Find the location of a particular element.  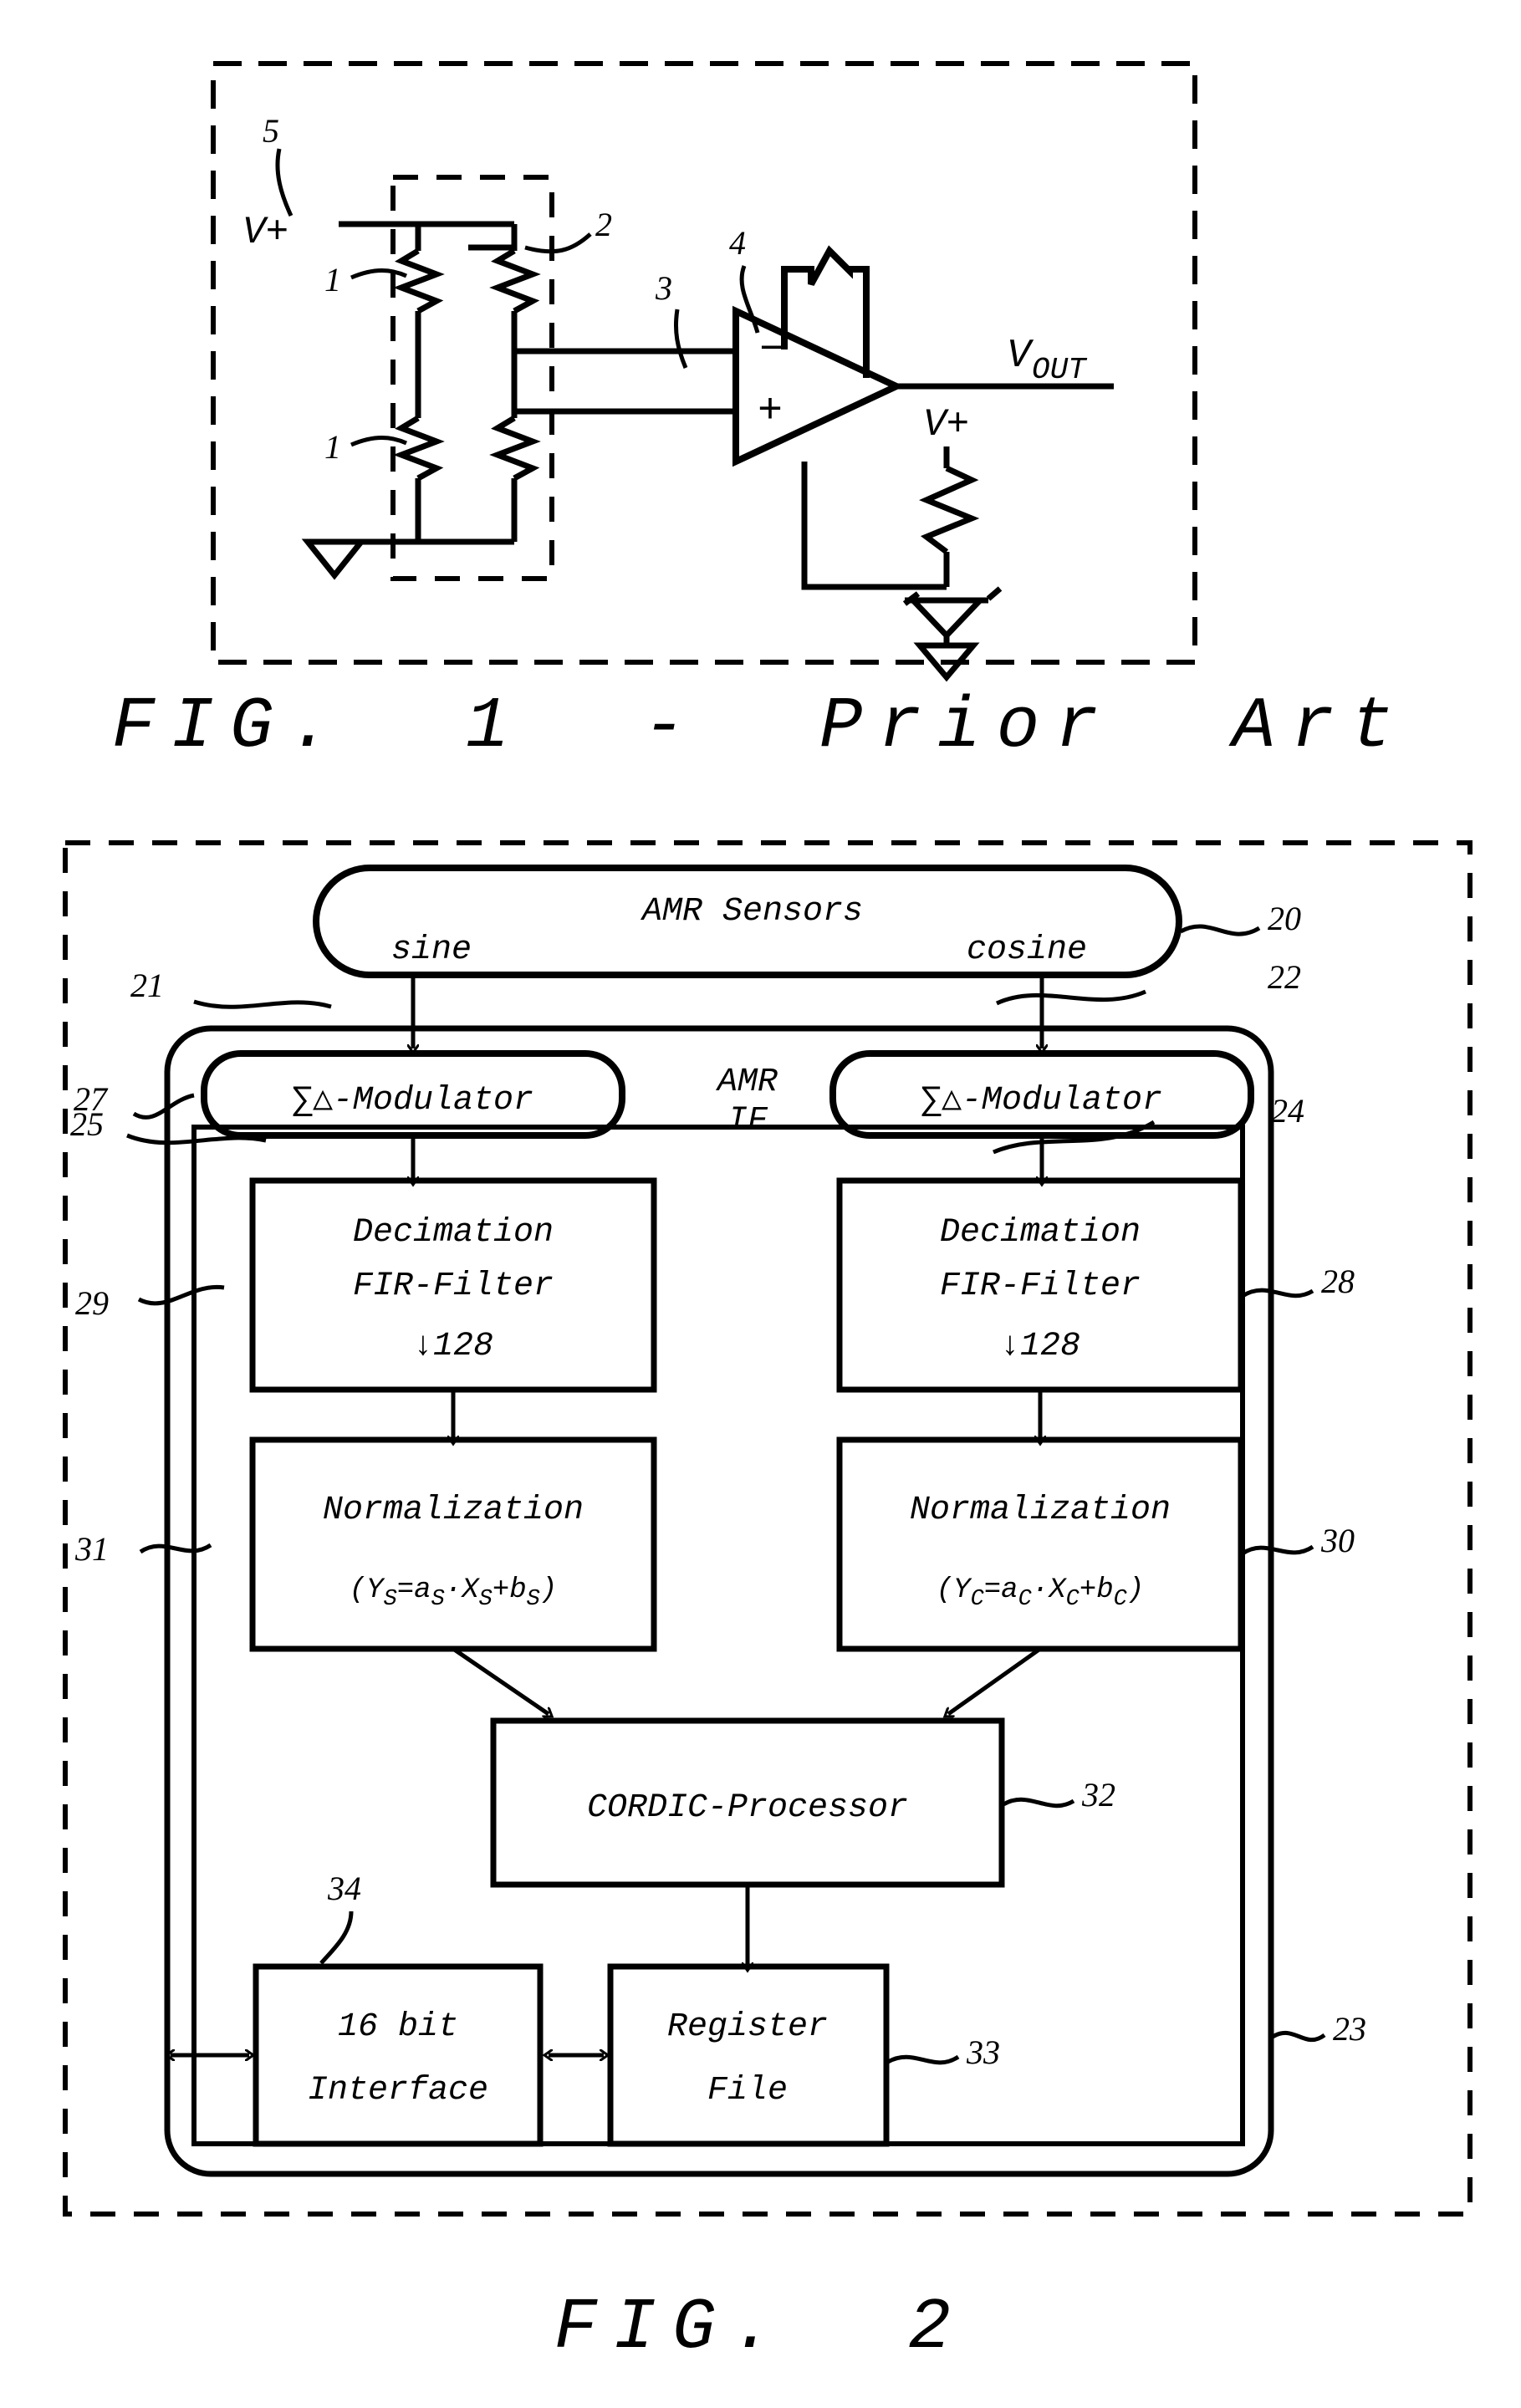

fig2-ref-34: 34 is located at coordinates (344, 1889).